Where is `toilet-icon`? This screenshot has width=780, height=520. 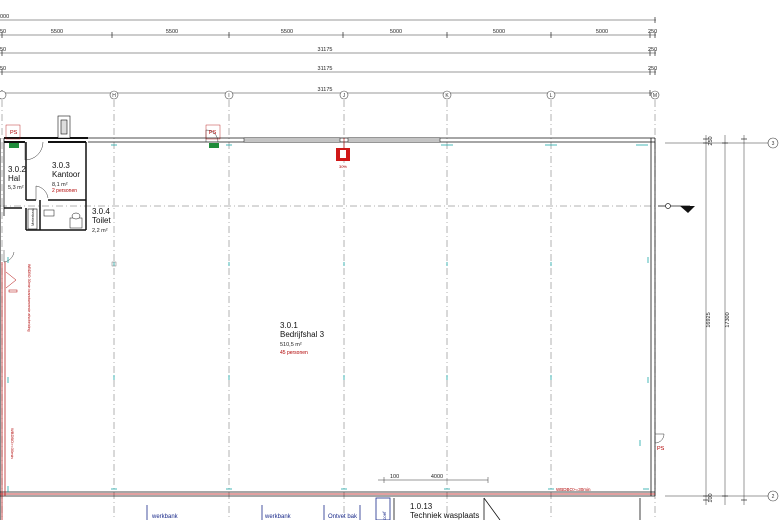
toilet-icon is located at coordinates (63, 219).